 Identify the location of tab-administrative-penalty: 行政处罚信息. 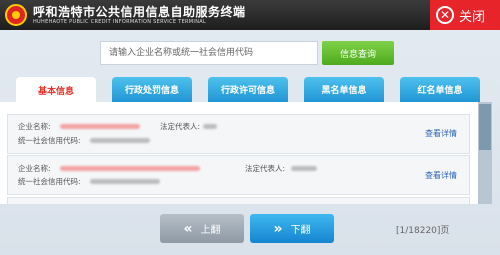
(152, 89).